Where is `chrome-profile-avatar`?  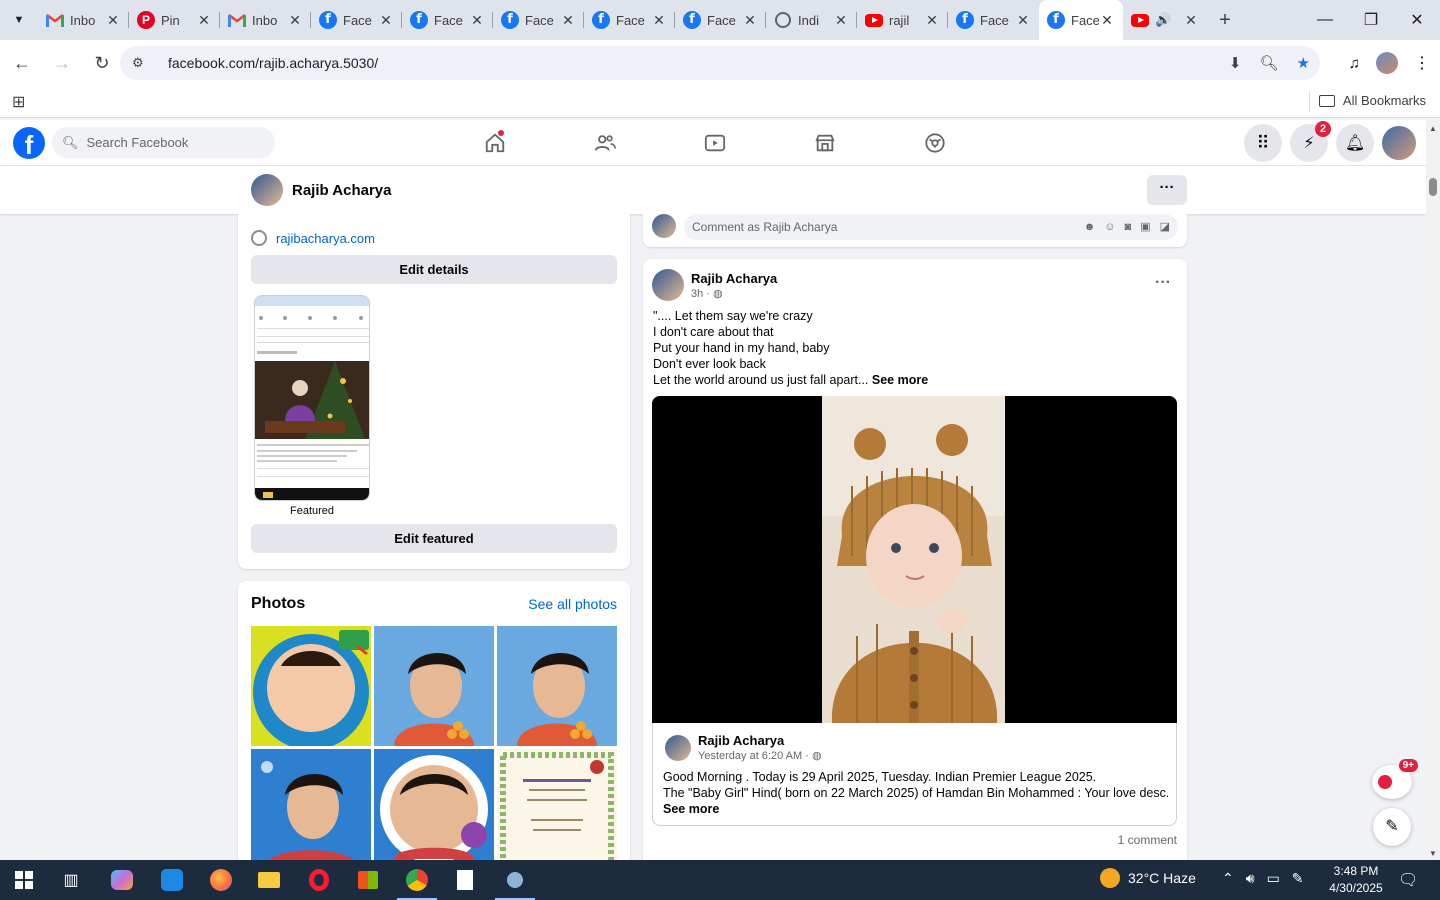
chrome-profile-avatar is located at coordinates (1387, 63).